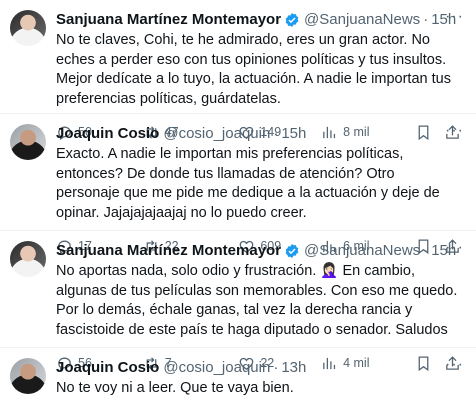  I want to click on tweet-header: Joaquin Cosio @cosio_joaquin · 15h, so click(260, 134).